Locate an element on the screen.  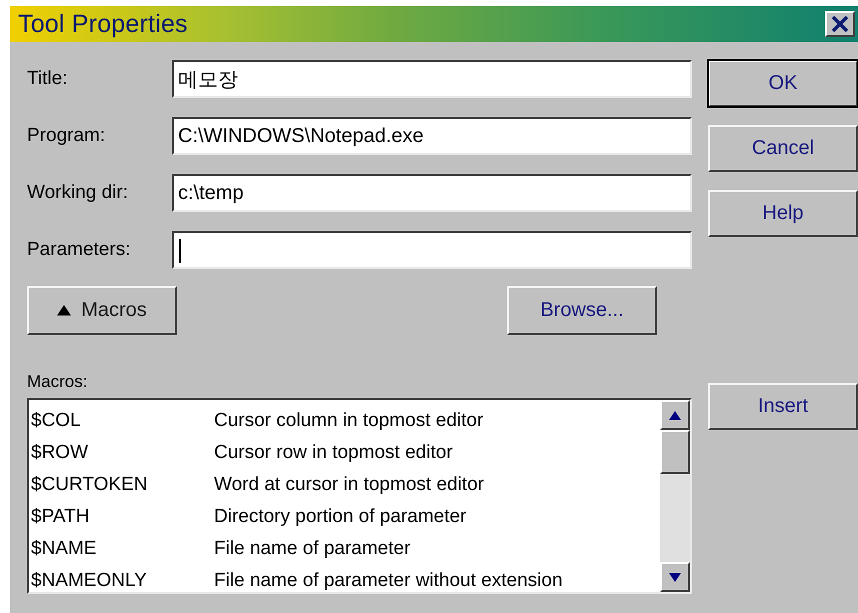
insert-button: Insert is located at coordinates (783, 406).